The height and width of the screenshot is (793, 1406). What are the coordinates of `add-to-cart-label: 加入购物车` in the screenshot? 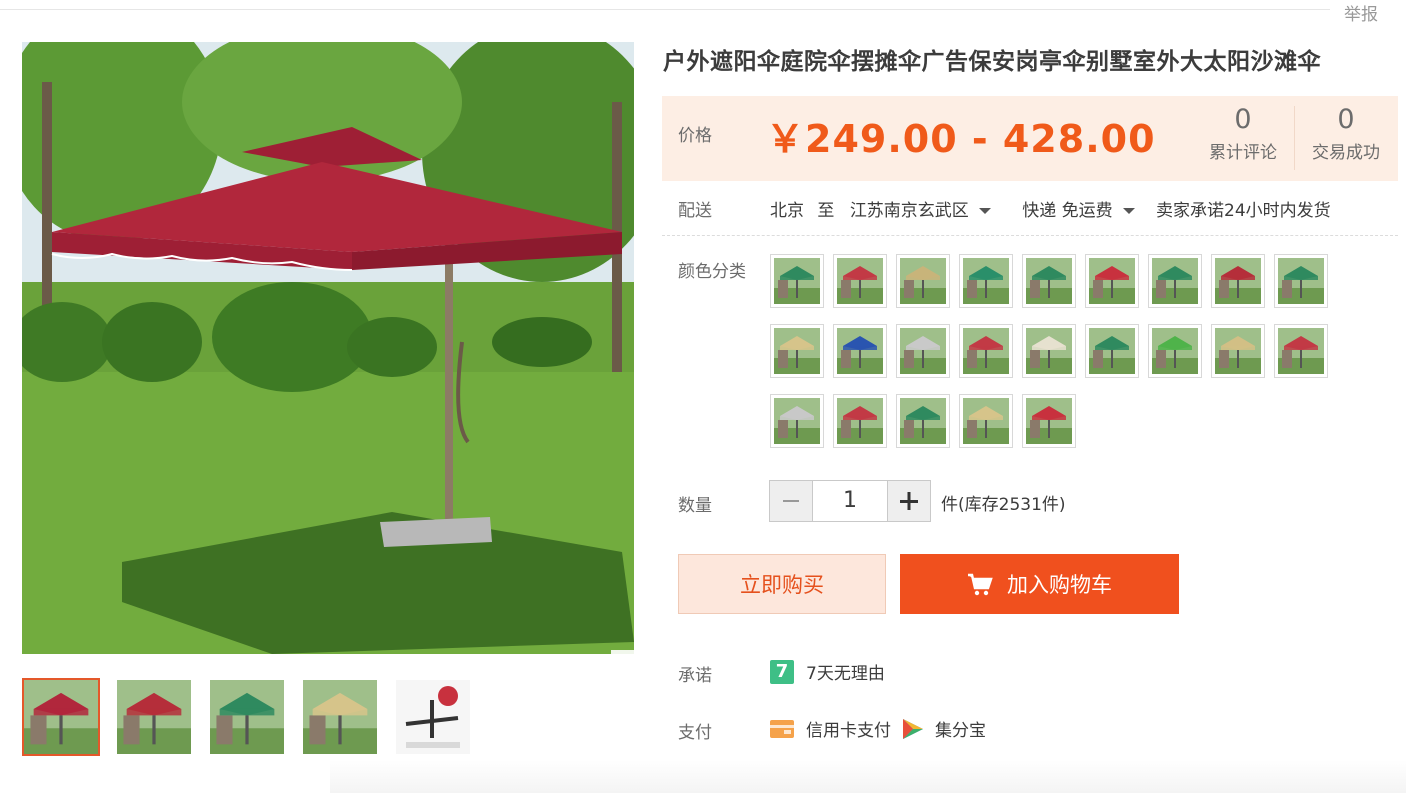 It's located at (1059, 585).